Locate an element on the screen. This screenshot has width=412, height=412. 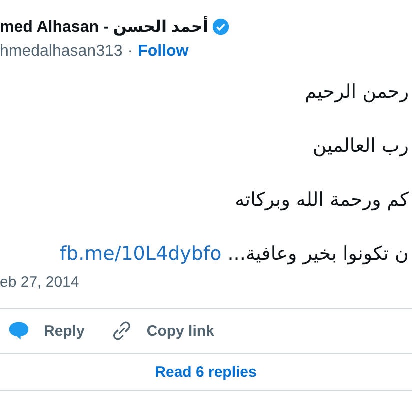
author-handle: hmedalhasan313 is located at coordinates (61, 52).